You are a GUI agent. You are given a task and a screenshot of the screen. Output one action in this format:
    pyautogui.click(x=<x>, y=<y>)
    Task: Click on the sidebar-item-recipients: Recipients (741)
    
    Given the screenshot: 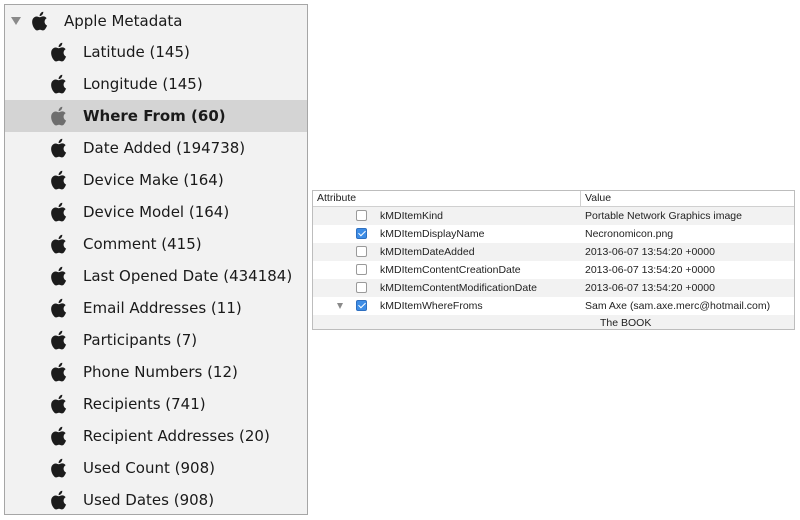 What is the action you would take?
    pyautogui.click(x=156, y=404)
    